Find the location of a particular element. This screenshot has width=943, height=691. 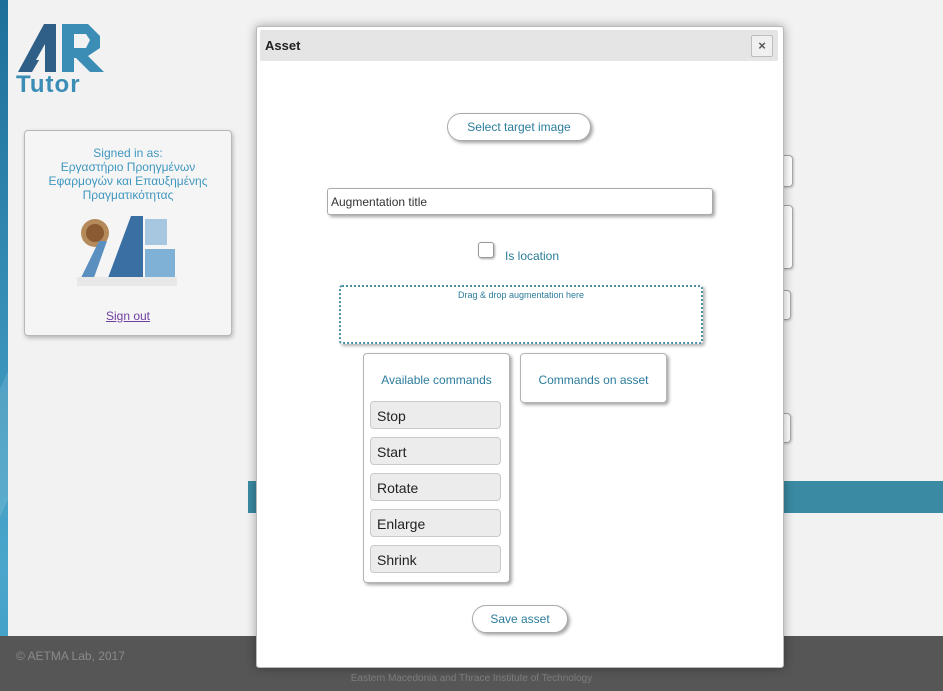

org-name-line2: Εφαρμογών και Επαυξημένης is located at coordinates (128, 181).